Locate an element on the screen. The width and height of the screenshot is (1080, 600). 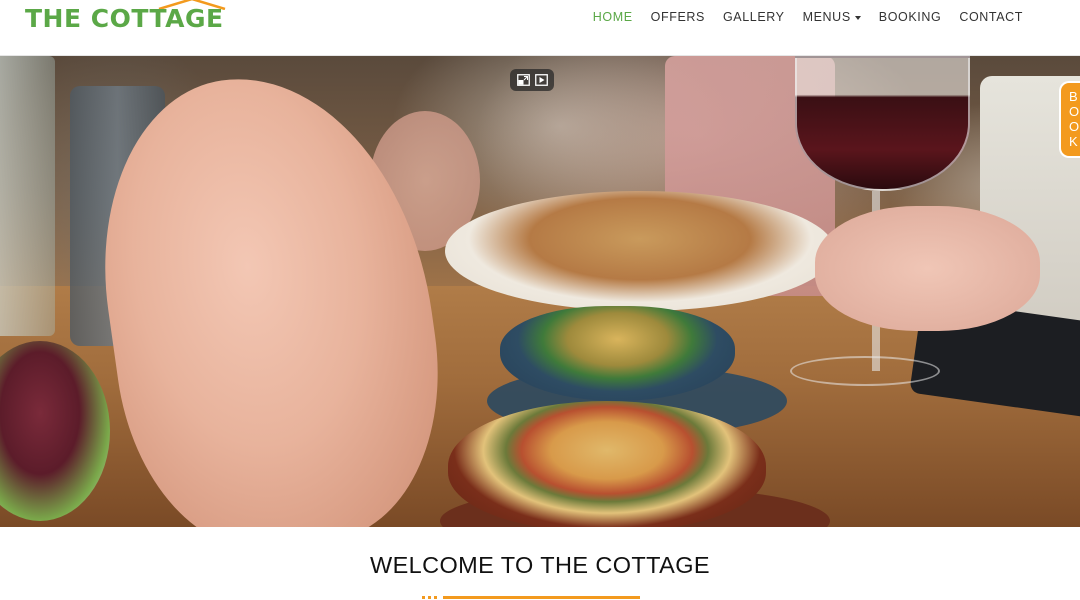
nav-menus: MENUS is located at coordinates (832, 17).